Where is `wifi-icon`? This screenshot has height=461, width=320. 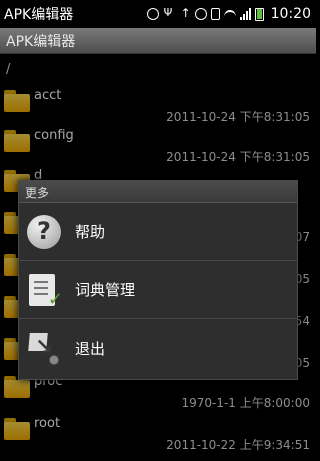
wifi-icon is located at coordinates (229, 14).